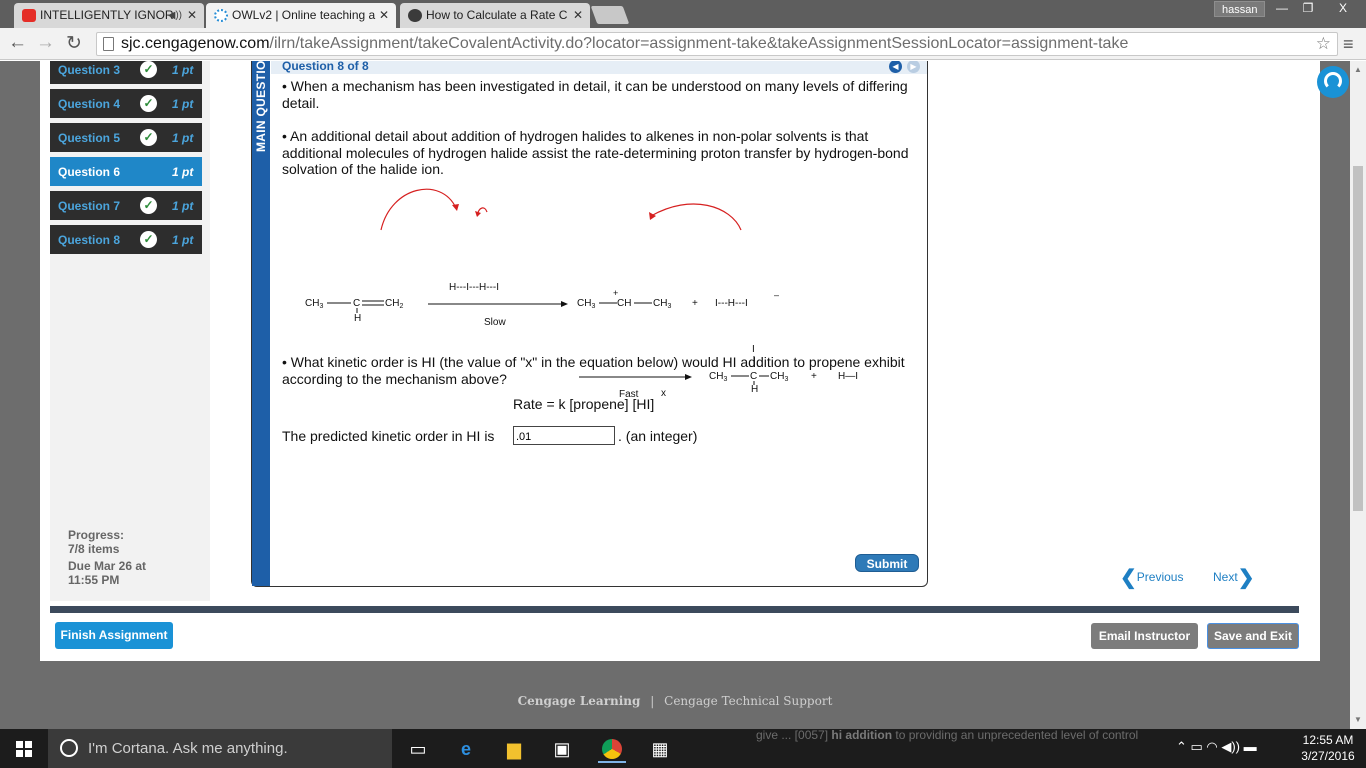 This screenshot has height=768, width=1366. Describe the element at coordinates (126, 72) in the screenshot. I see `sidebar-item-question-3: Question 3 ✓ 1 pt` at that location.